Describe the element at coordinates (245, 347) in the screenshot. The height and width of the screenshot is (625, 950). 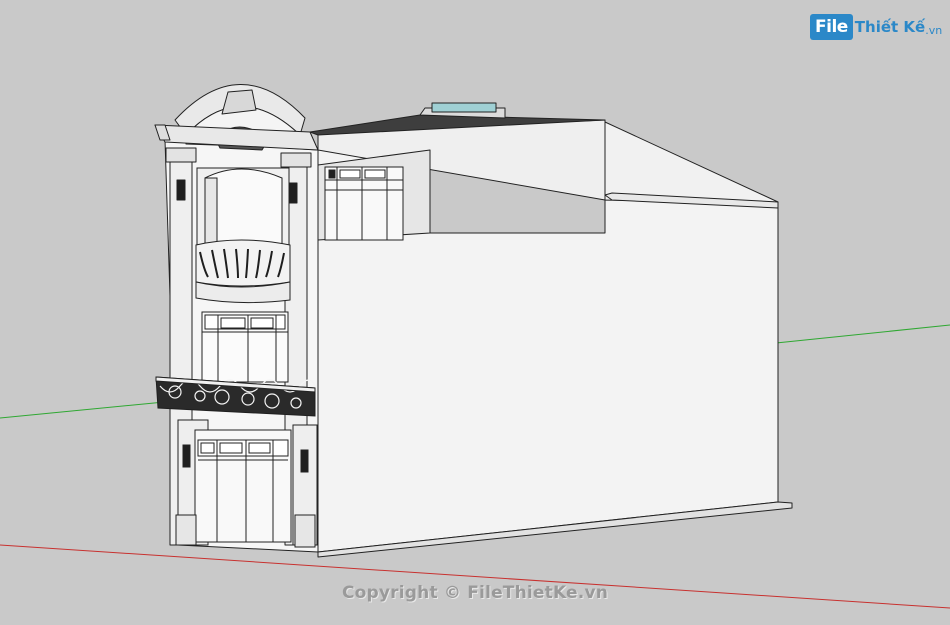
I see `middle-floor-door` at that location.